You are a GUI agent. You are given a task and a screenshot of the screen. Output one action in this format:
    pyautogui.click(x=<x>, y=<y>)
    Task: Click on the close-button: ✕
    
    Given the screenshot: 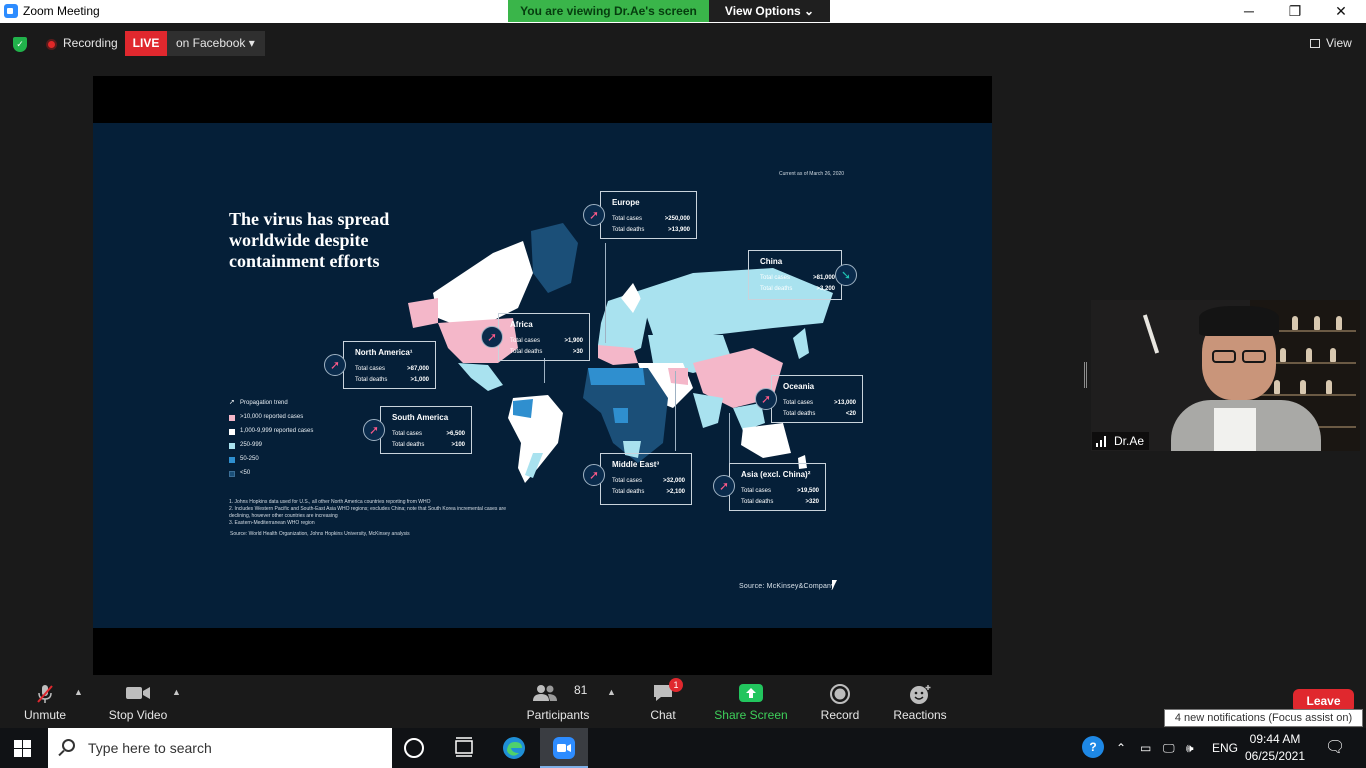 What is the action you would take?
    pyautogui.click(x=1341, y=11)
    